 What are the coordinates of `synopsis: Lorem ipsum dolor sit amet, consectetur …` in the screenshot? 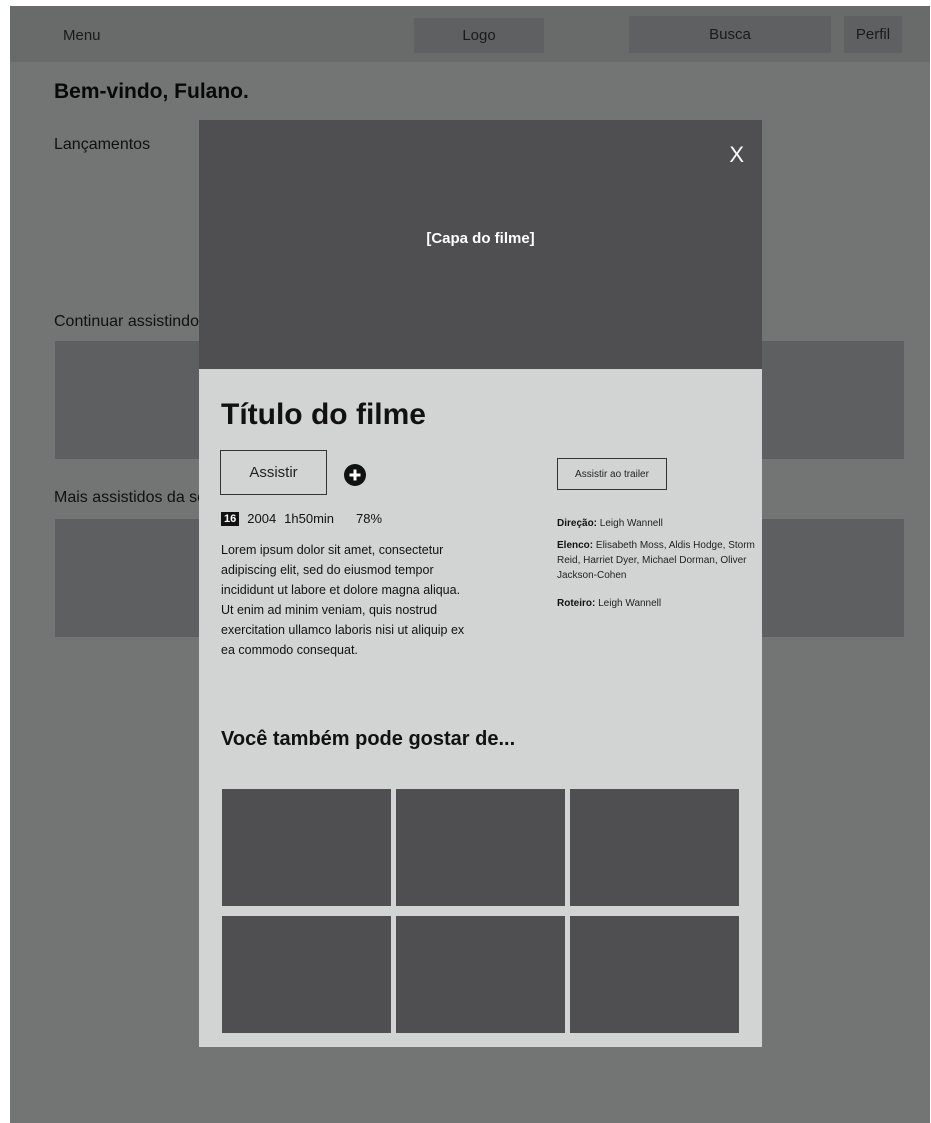 It's located at (343, 600).